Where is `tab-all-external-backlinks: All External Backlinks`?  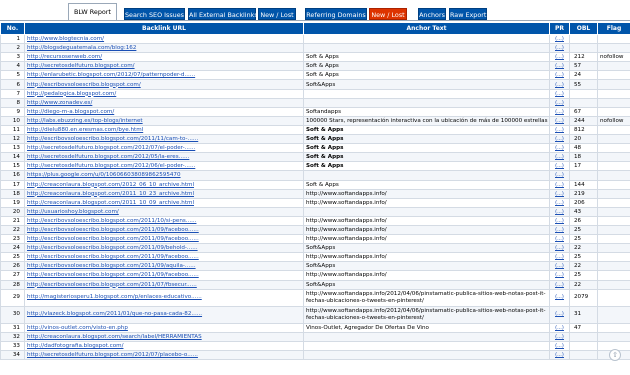
tab-all-external-backlinks: All External Backlinks is located at coordinates (223, 14).